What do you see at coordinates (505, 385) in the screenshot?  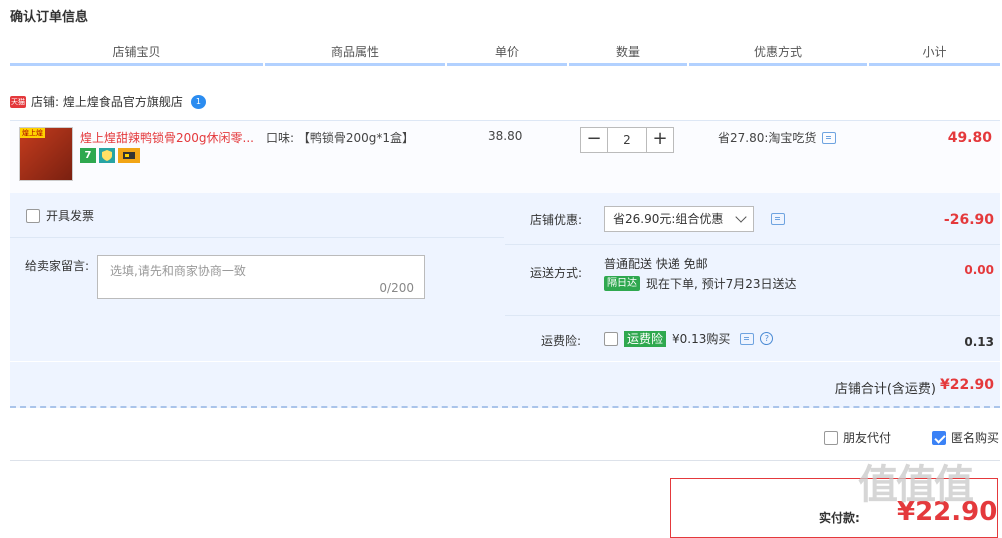 I see `shop-total-bar: 店铺合计(含运费) ¥22.90` at bounding box center [505, 385].